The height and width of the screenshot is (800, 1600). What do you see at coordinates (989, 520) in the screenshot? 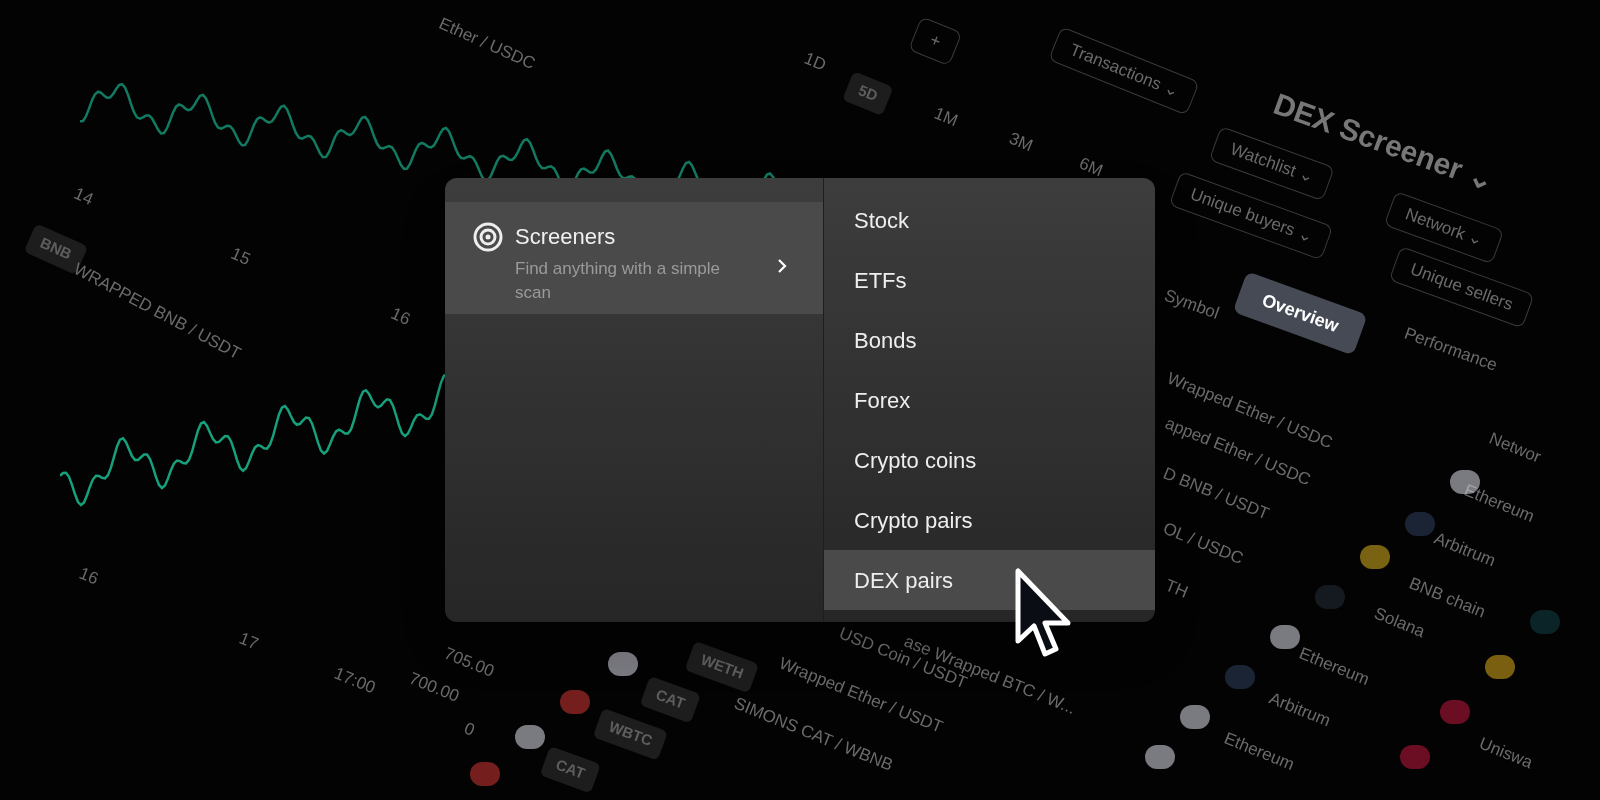
I see `menu-item: Crypto pairs` at bounding box center [989, 520].